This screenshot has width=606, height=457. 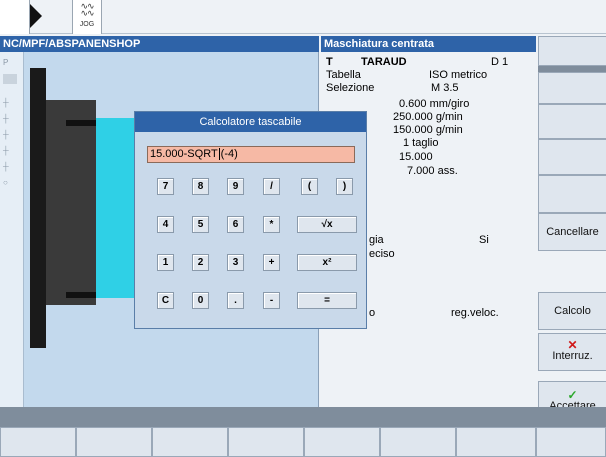 What do you see at coordinates (445, 88) in the screenshot?
I see `selezione-value: M 3.5` at bounding box center [445, 88].